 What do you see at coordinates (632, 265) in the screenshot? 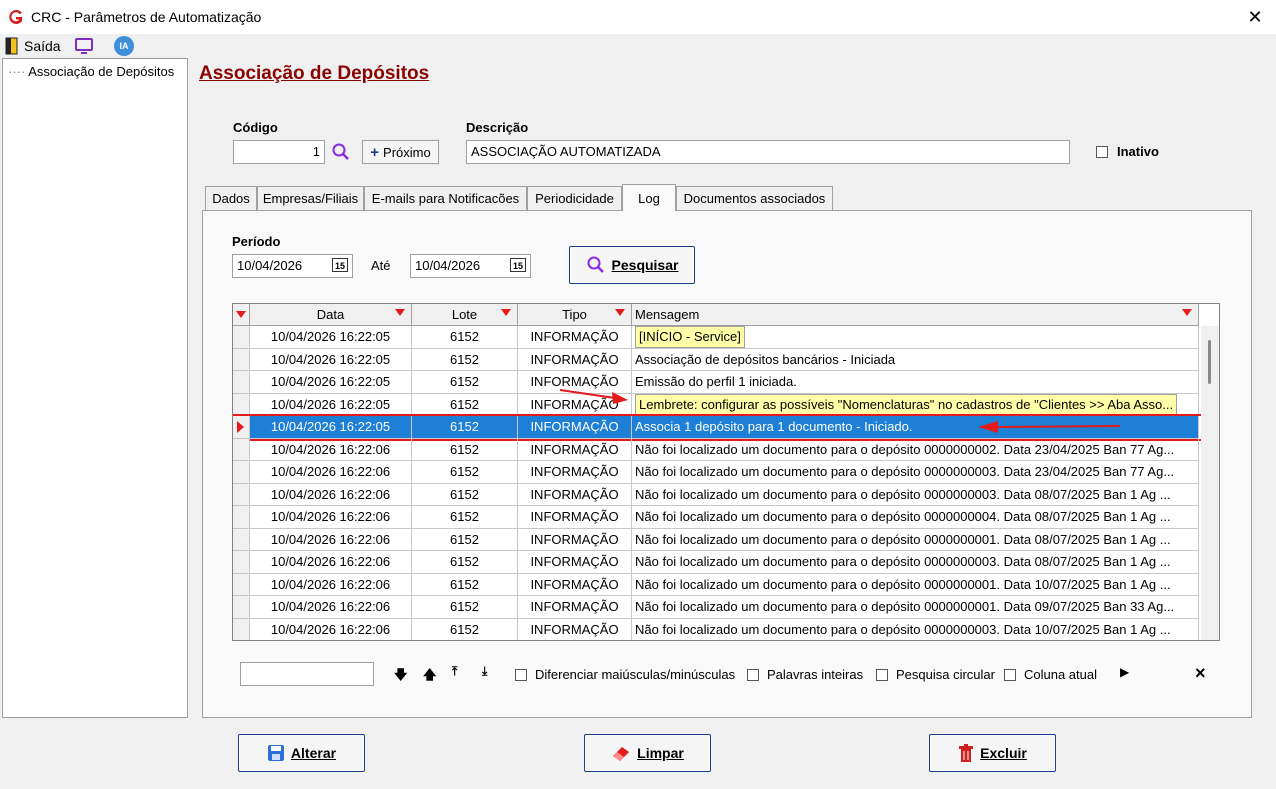
I see `pesquisar-button: Pesquisar` at bounding box center [632, 265].